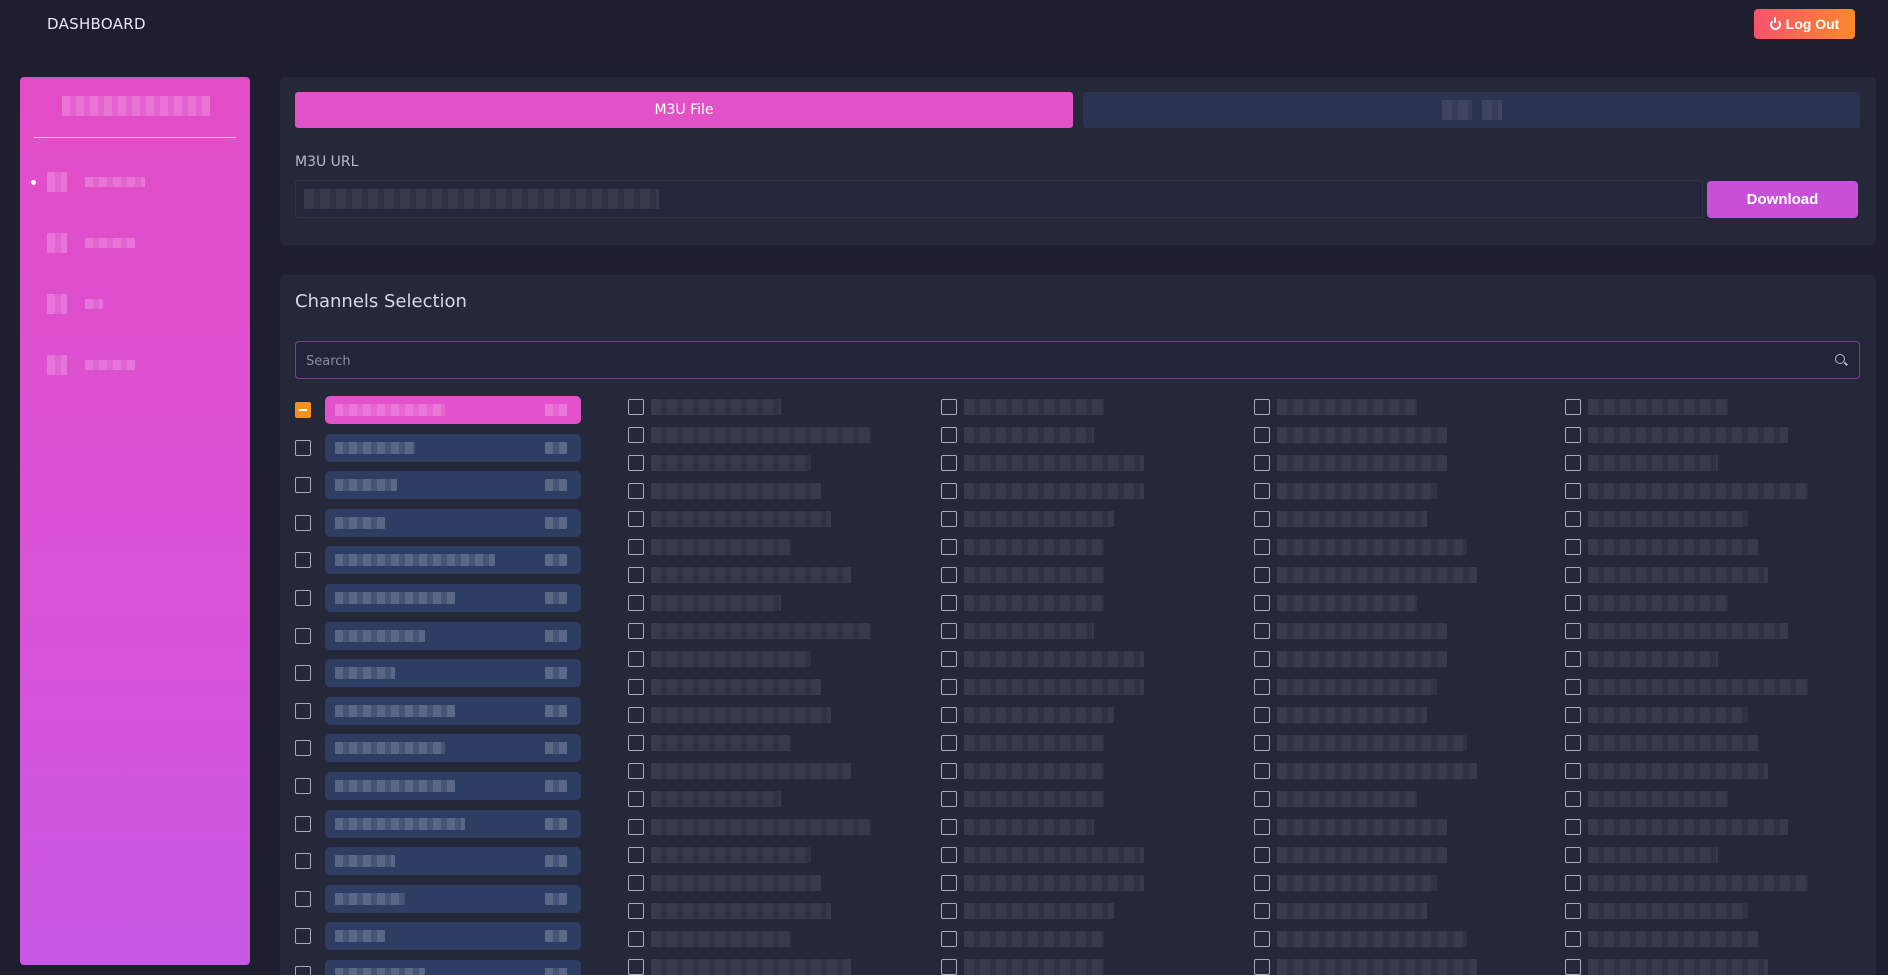  Describe the element at coordinates (1782, 199) in the screenshot. I see `download-button: Download` at that location.